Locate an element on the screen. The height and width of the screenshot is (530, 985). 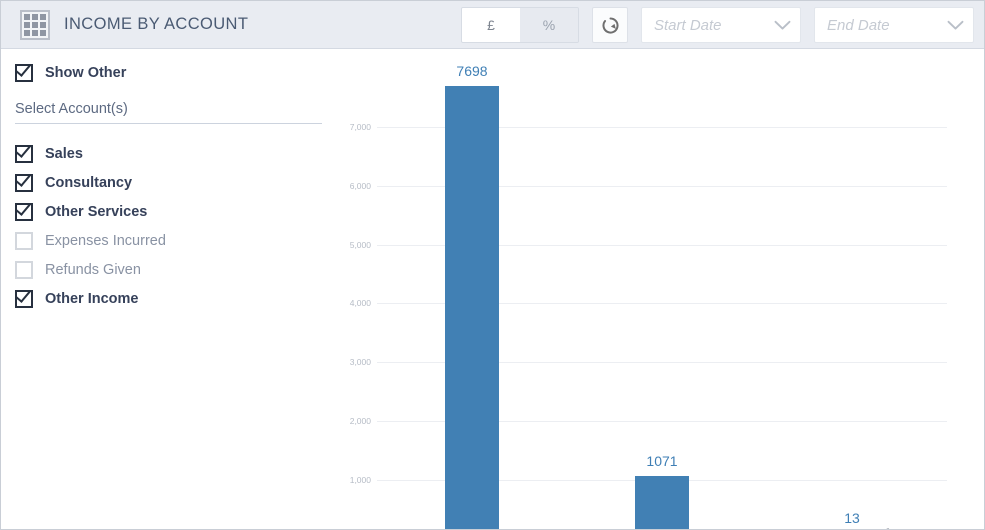
percent-toggle-button: % is located at coordinates (549, 25).